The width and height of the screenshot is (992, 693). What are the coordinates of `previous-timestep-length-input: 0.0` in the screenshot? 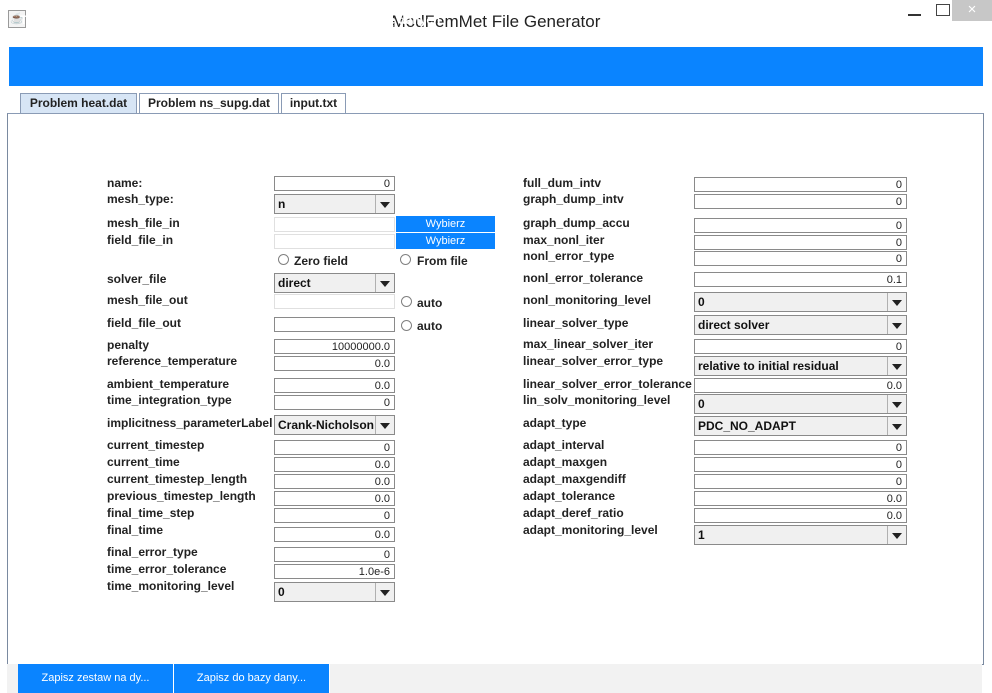 It's located at (334, 498).